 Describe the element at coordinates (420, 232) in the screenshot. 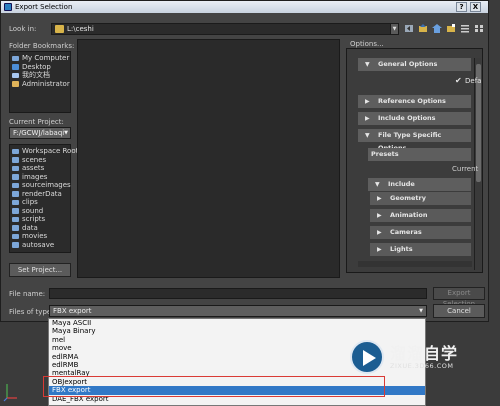

I see `cameras-header: ▶ Cameras` at that location.